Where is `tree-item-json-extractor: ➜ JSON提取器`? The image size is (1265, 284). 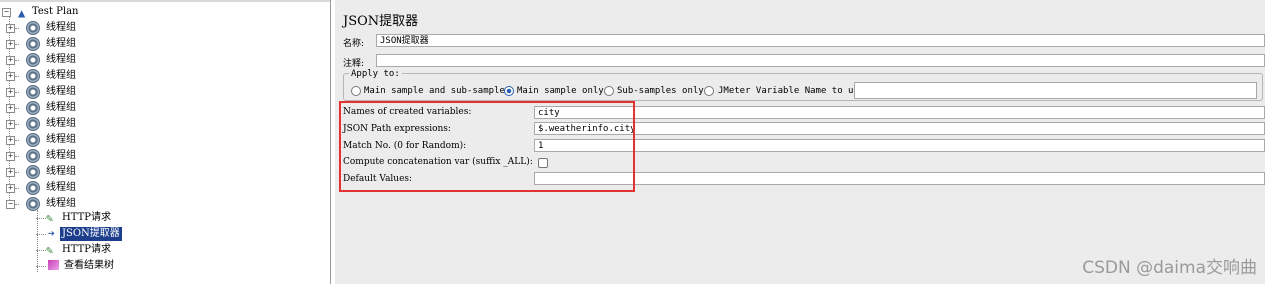 tree-item-json-extractor: ➜ JSON提取器 is located at coordinates (136, 234).